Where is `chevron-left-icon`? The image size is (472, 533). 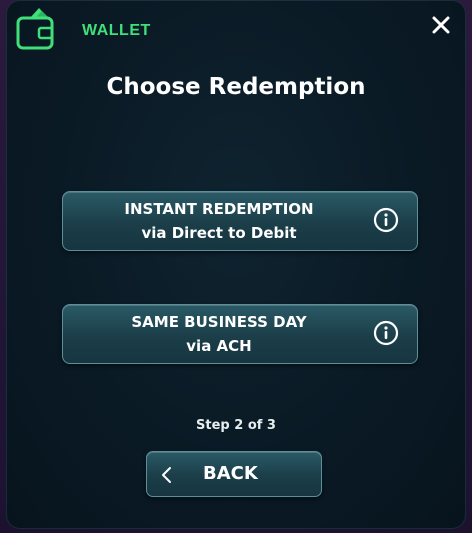
chevron-left-icon is located at coordinates (166, 475).